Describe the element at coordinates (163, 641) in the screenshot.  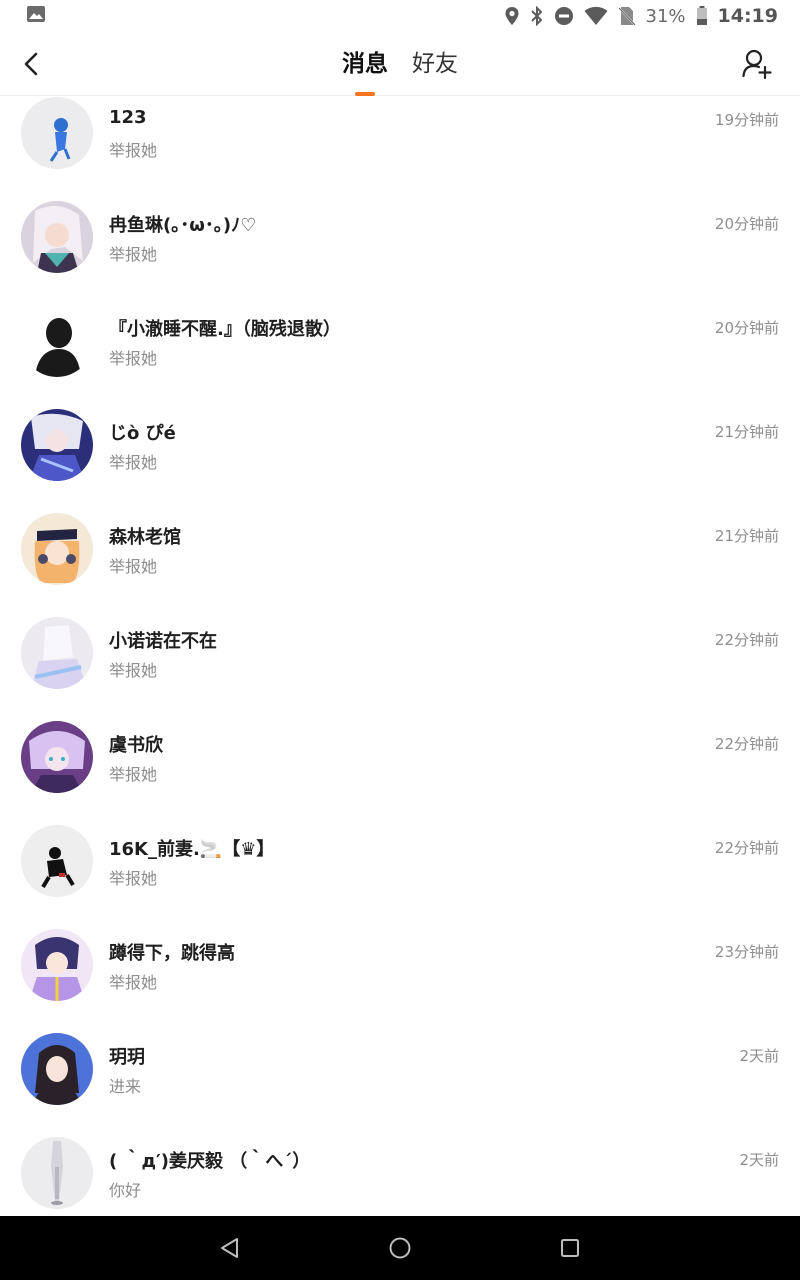
I see `contact-name: 小诺诺在不在` at that location.